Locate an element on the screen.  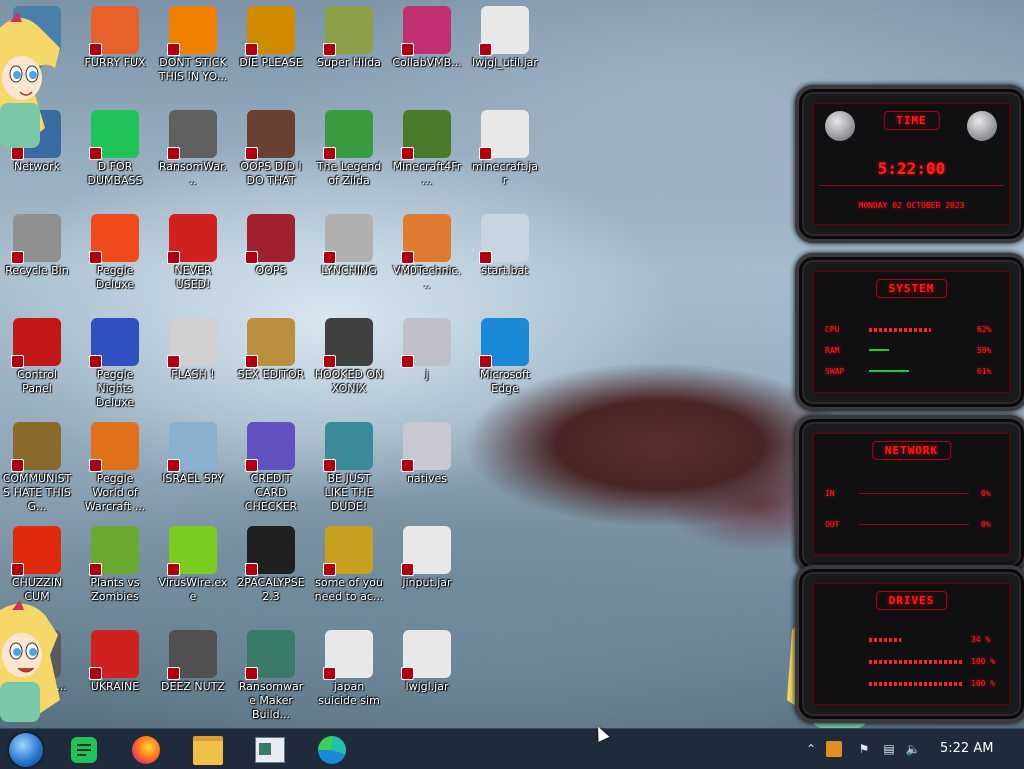
desktop-icon-label: DEEZ NUTZ is located at coordinates (193, 686).